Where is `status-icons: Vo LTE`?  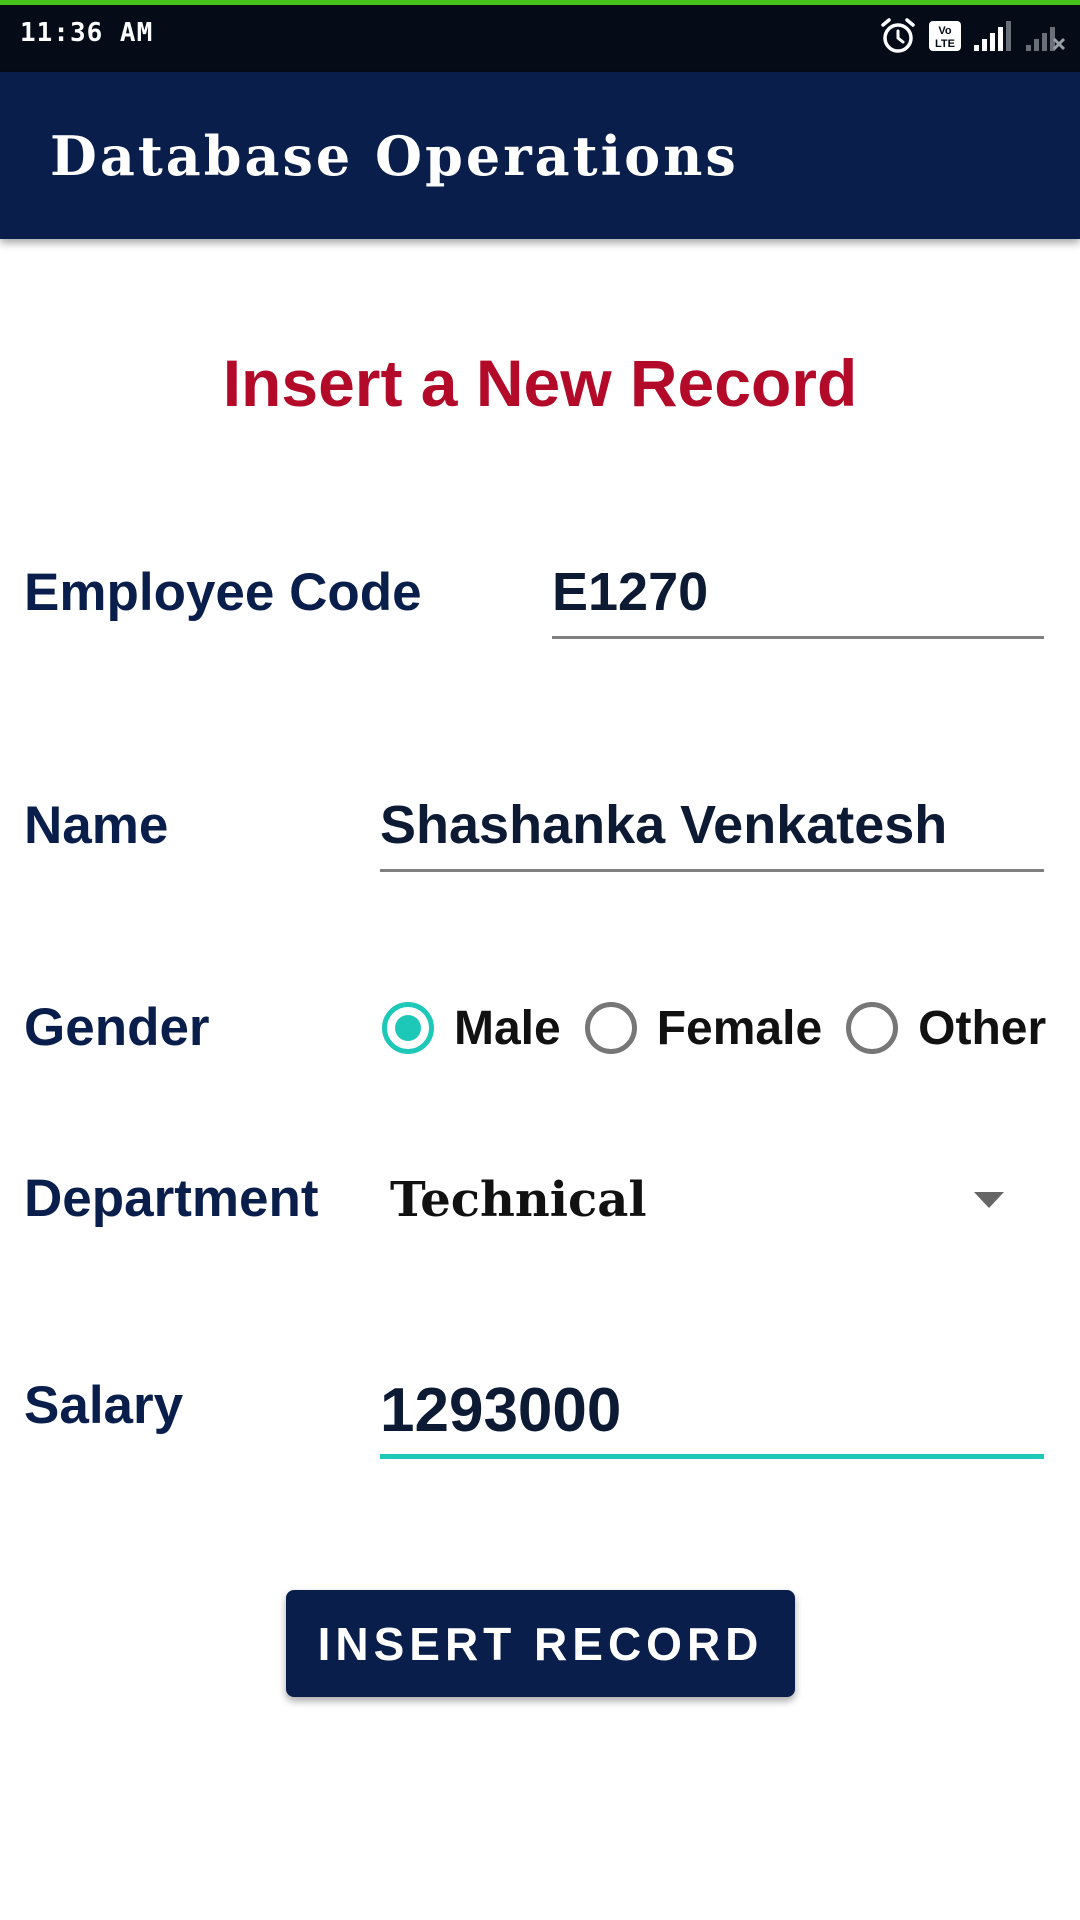
status-icons: Vo LTE is located at coordinates (972, 38).